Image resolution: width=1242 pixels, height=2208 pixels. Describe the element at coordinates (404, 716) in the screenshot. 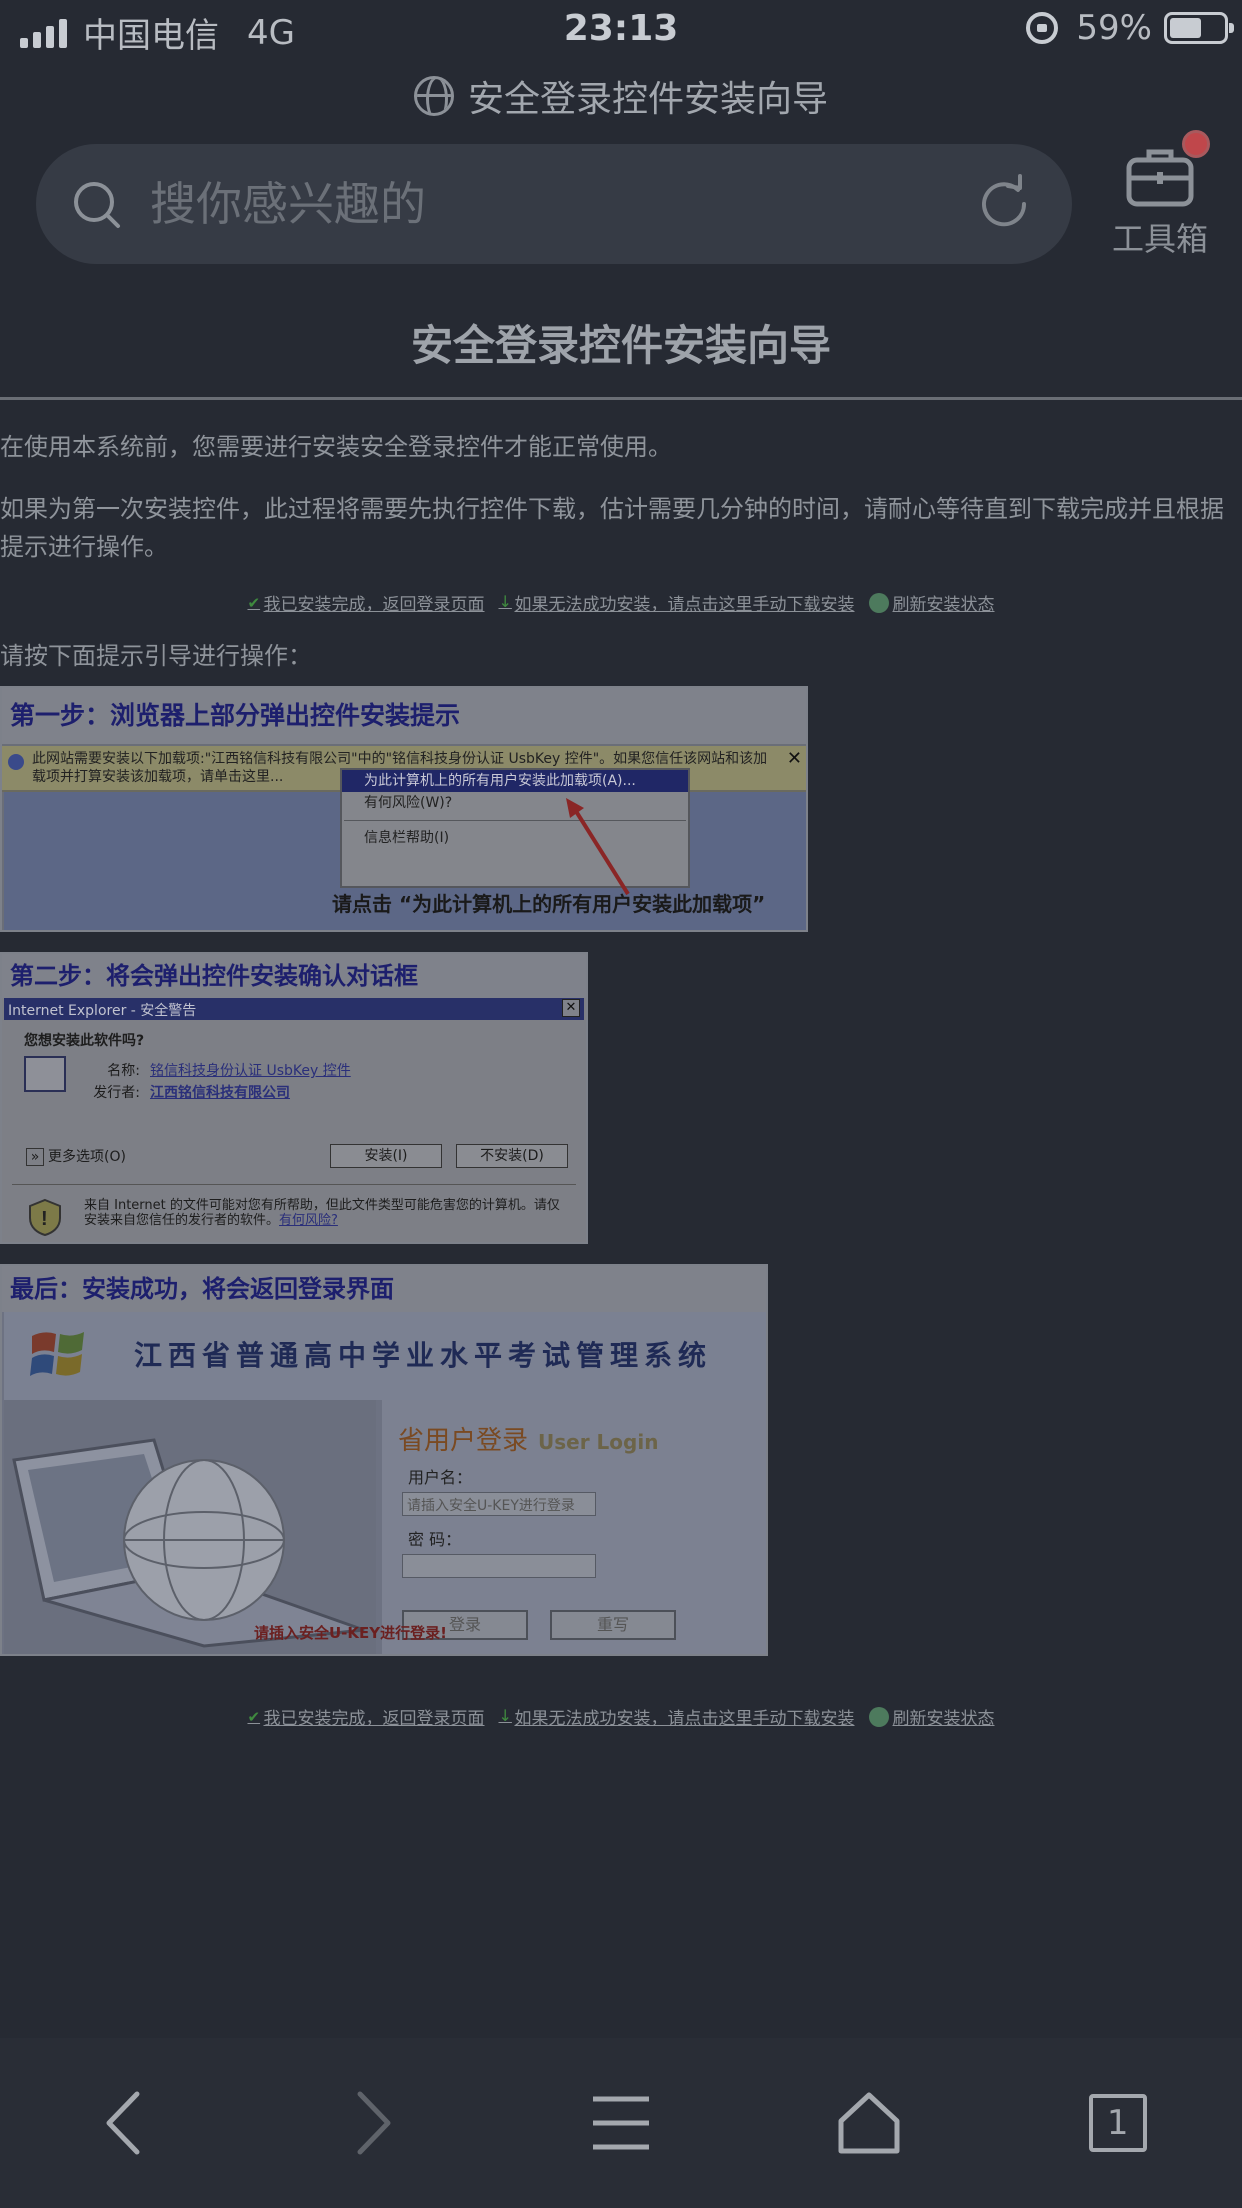

I see `step1-heading: 第一步：浏览器上部分弹出控件安装提示` at that location.